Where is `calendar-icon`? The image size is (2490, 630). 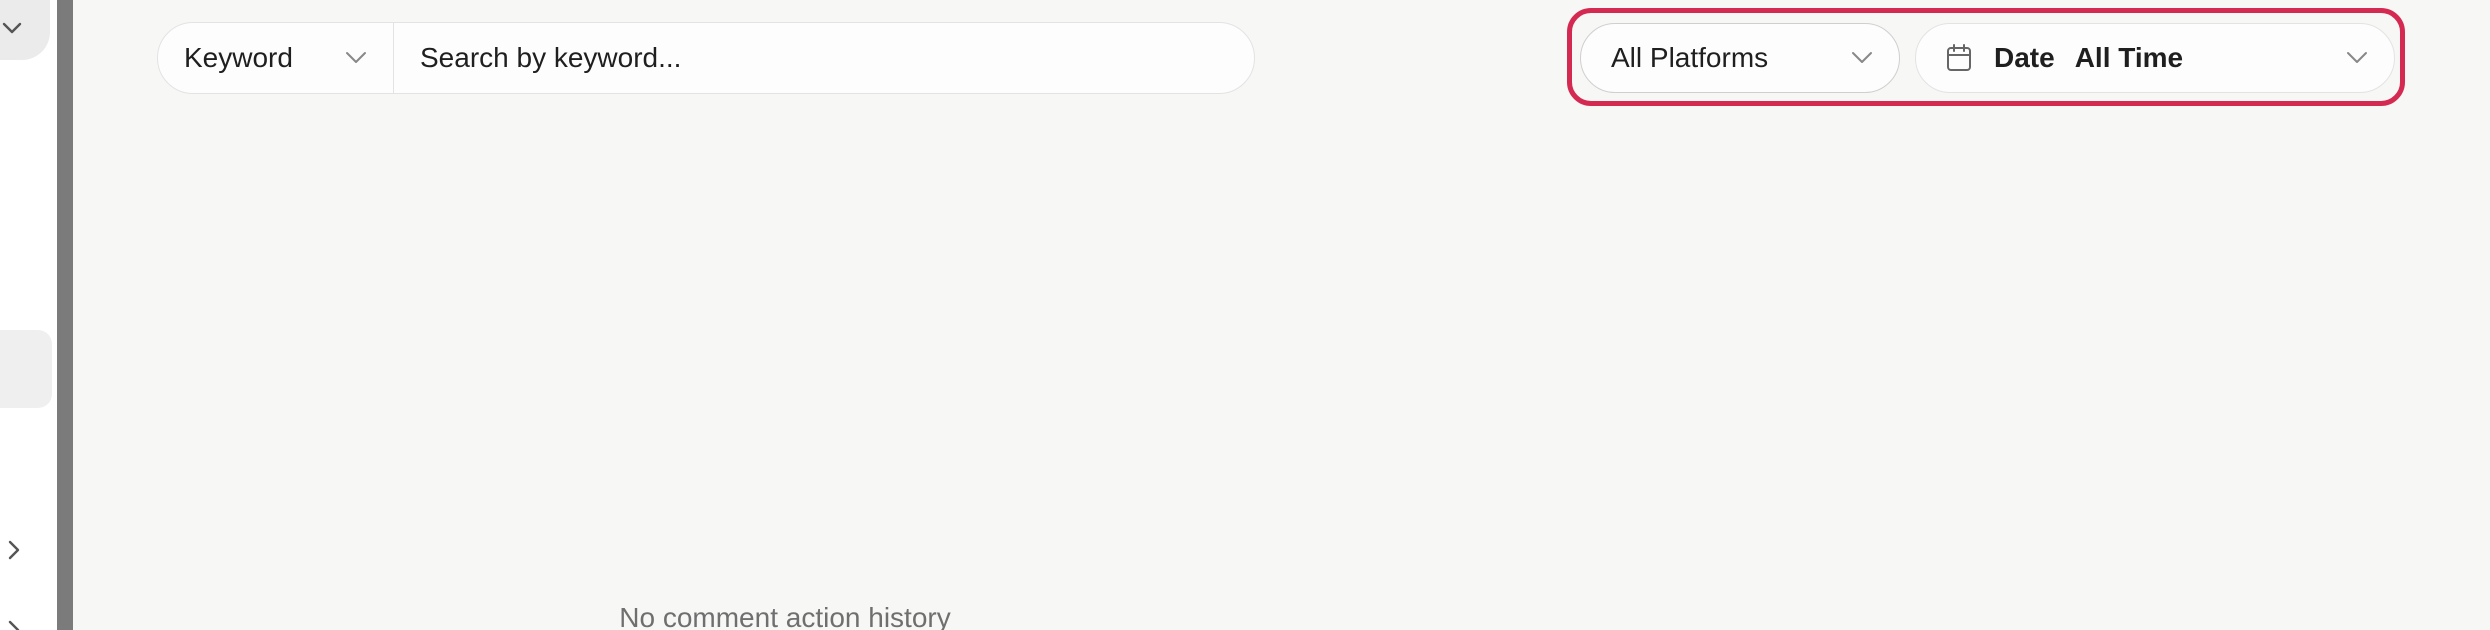
calendar-icon is located at coordinates (1959, 58).